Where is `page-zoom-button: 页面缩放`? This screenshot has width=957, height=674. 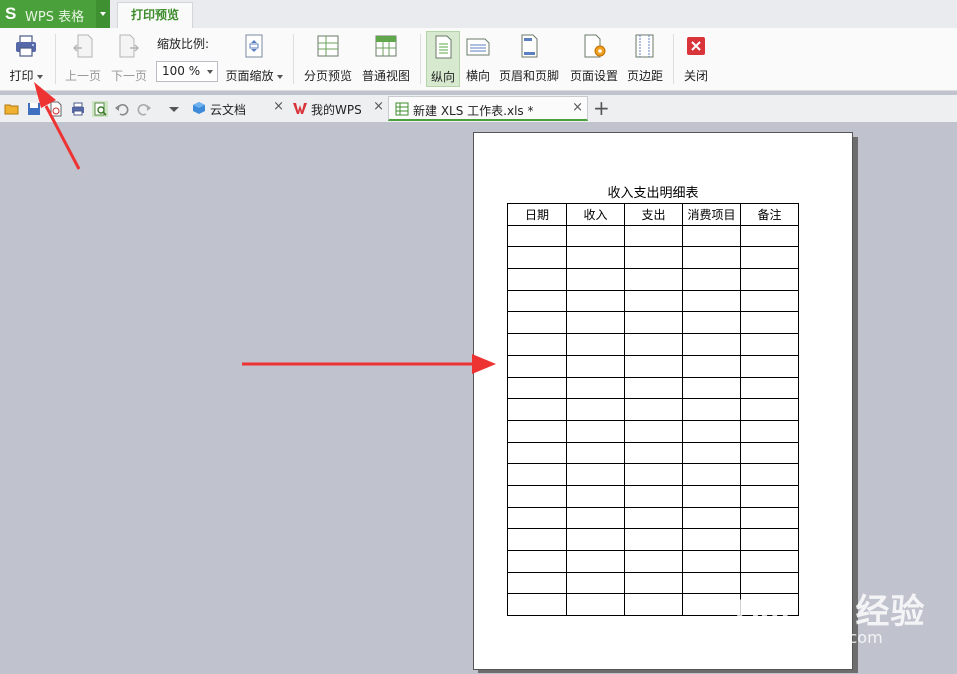
page-zoom-button: 页面缩放 is located at coordinates (254, 59).